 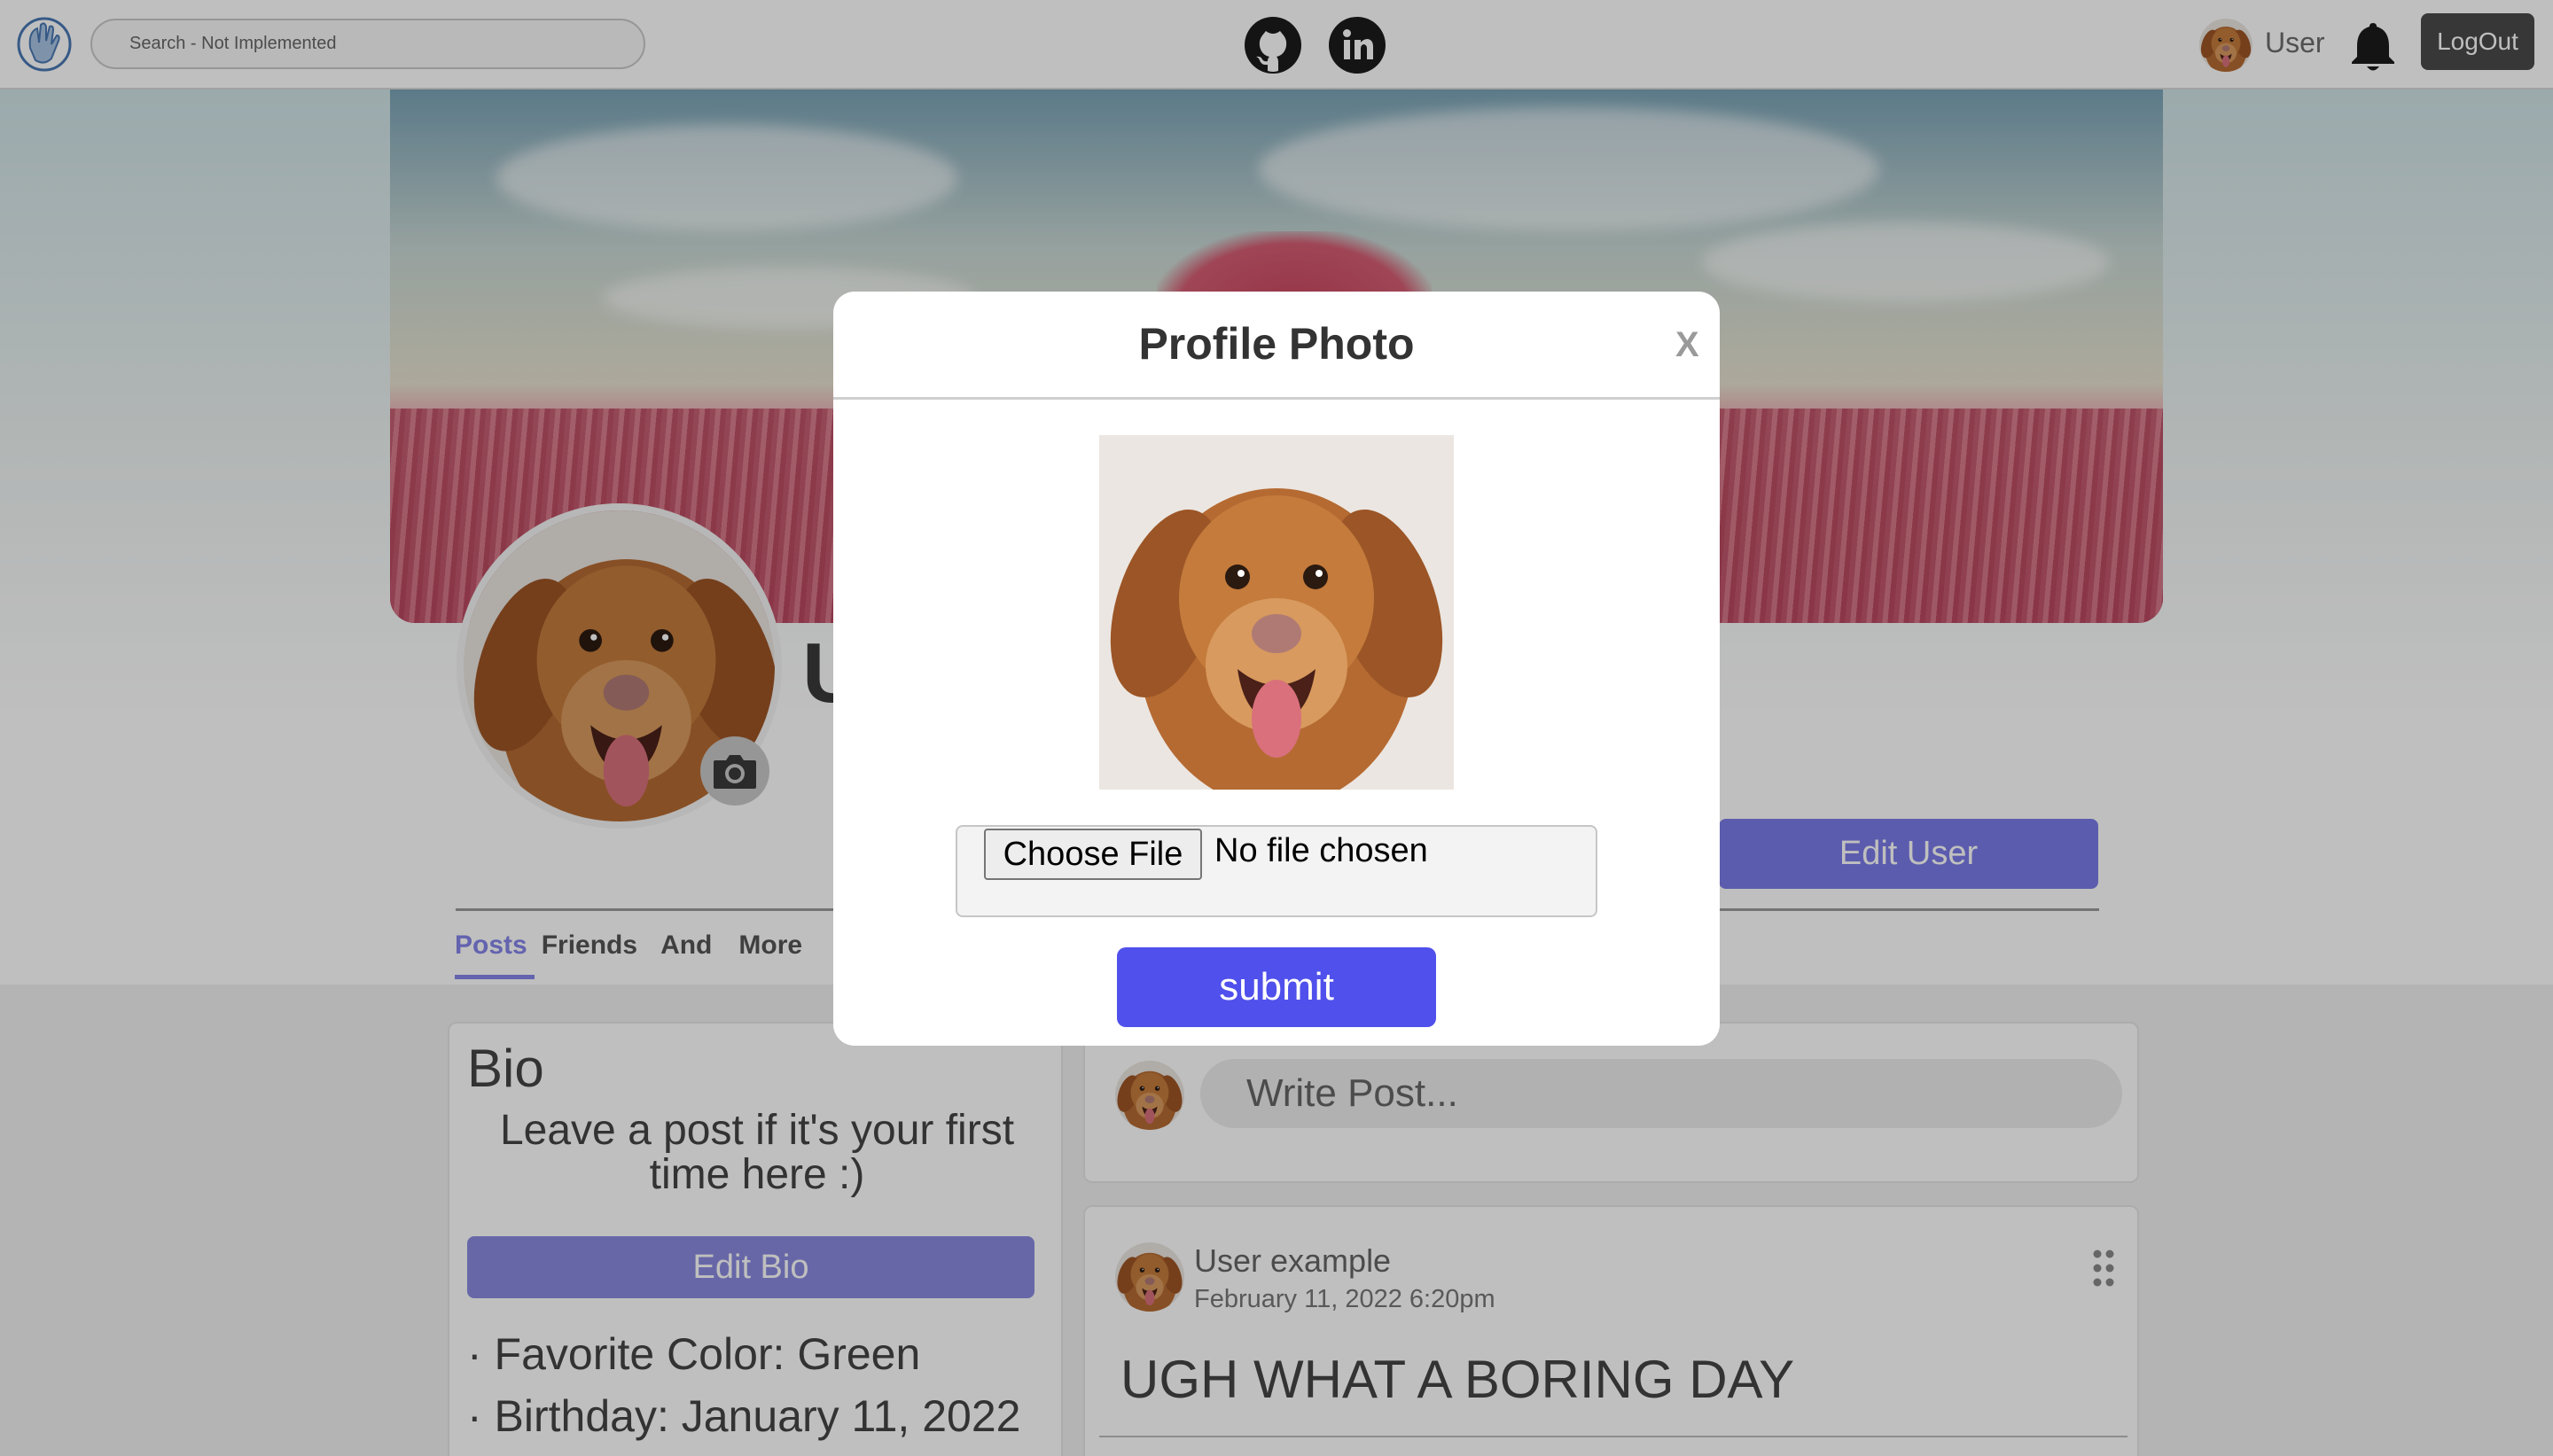 What do you see at coordinates (1687, 345) in the screenshot?
I see `close-button: X` at bounding box center [1687, 345].